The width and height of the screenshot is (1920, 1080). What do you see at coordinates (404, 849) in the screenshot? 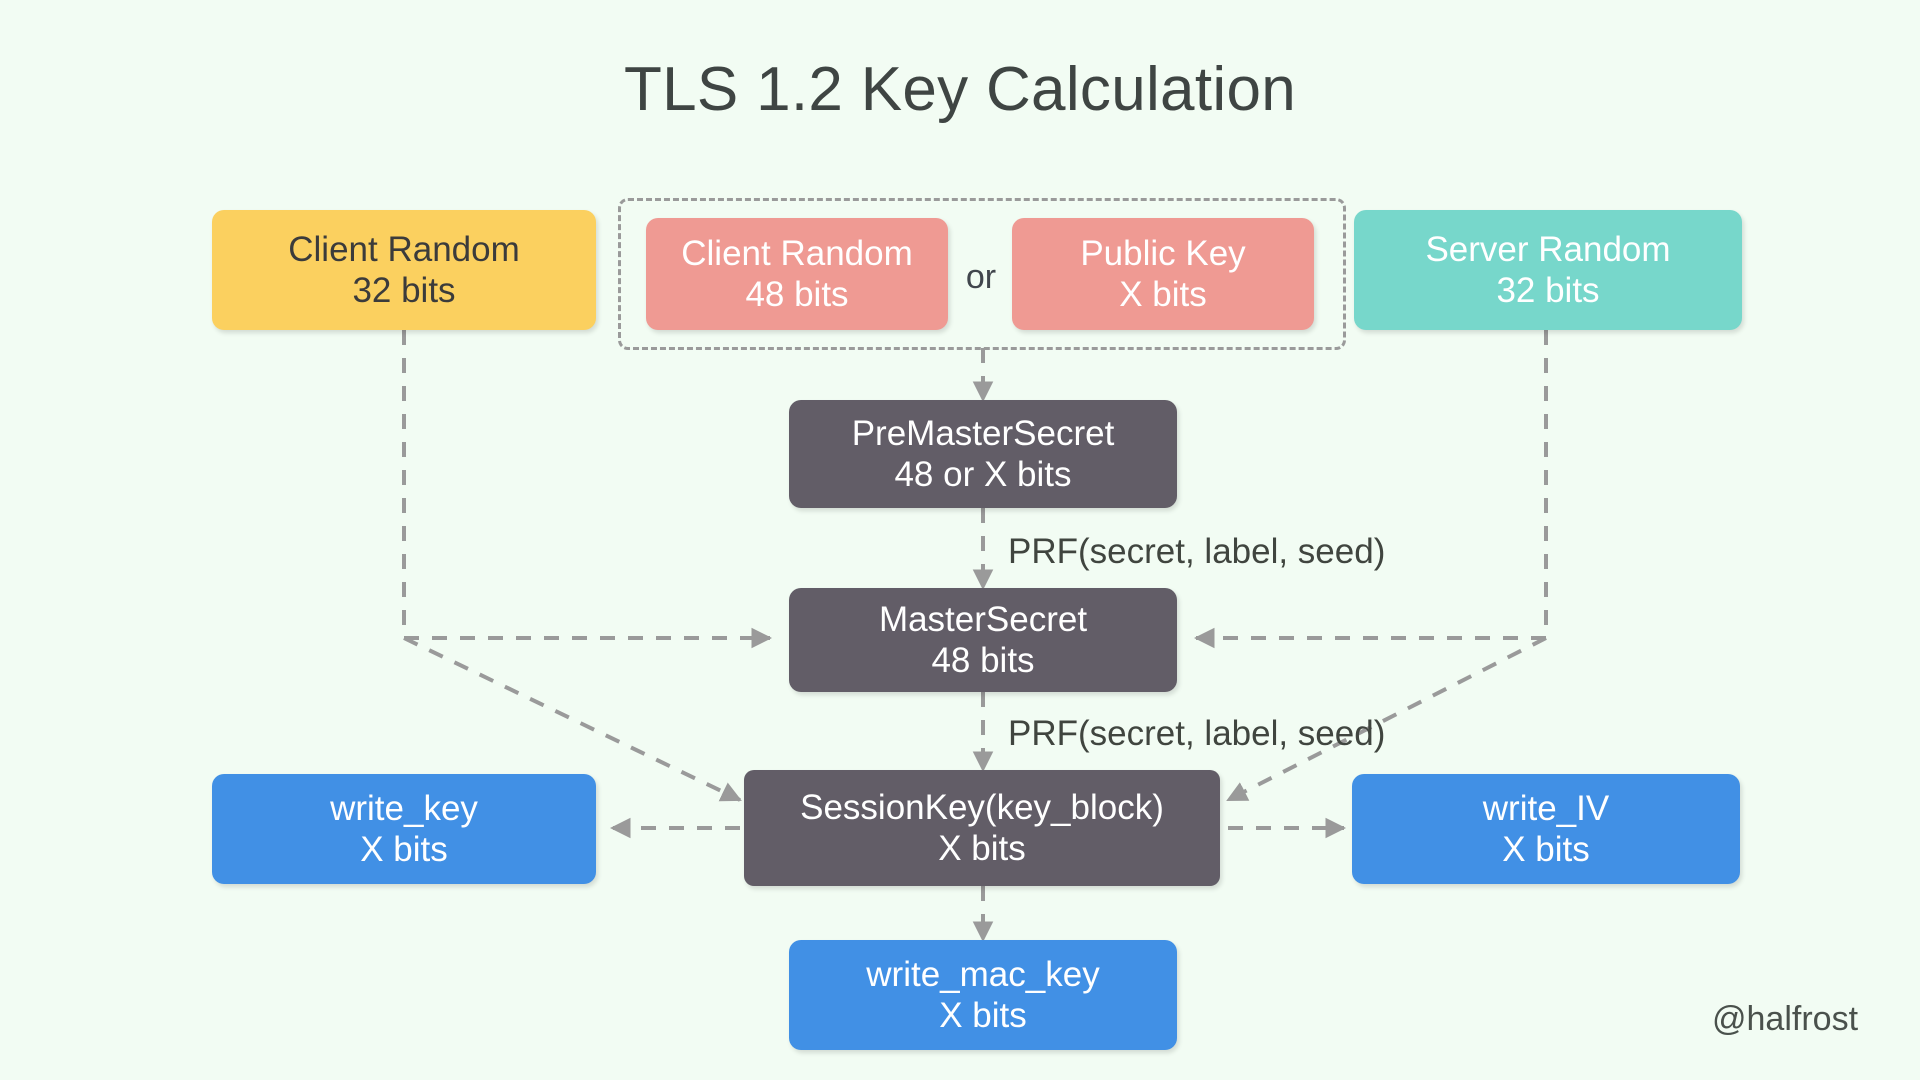
I see `node-write-key-line2: X bits` at bounding box center [404, 849].